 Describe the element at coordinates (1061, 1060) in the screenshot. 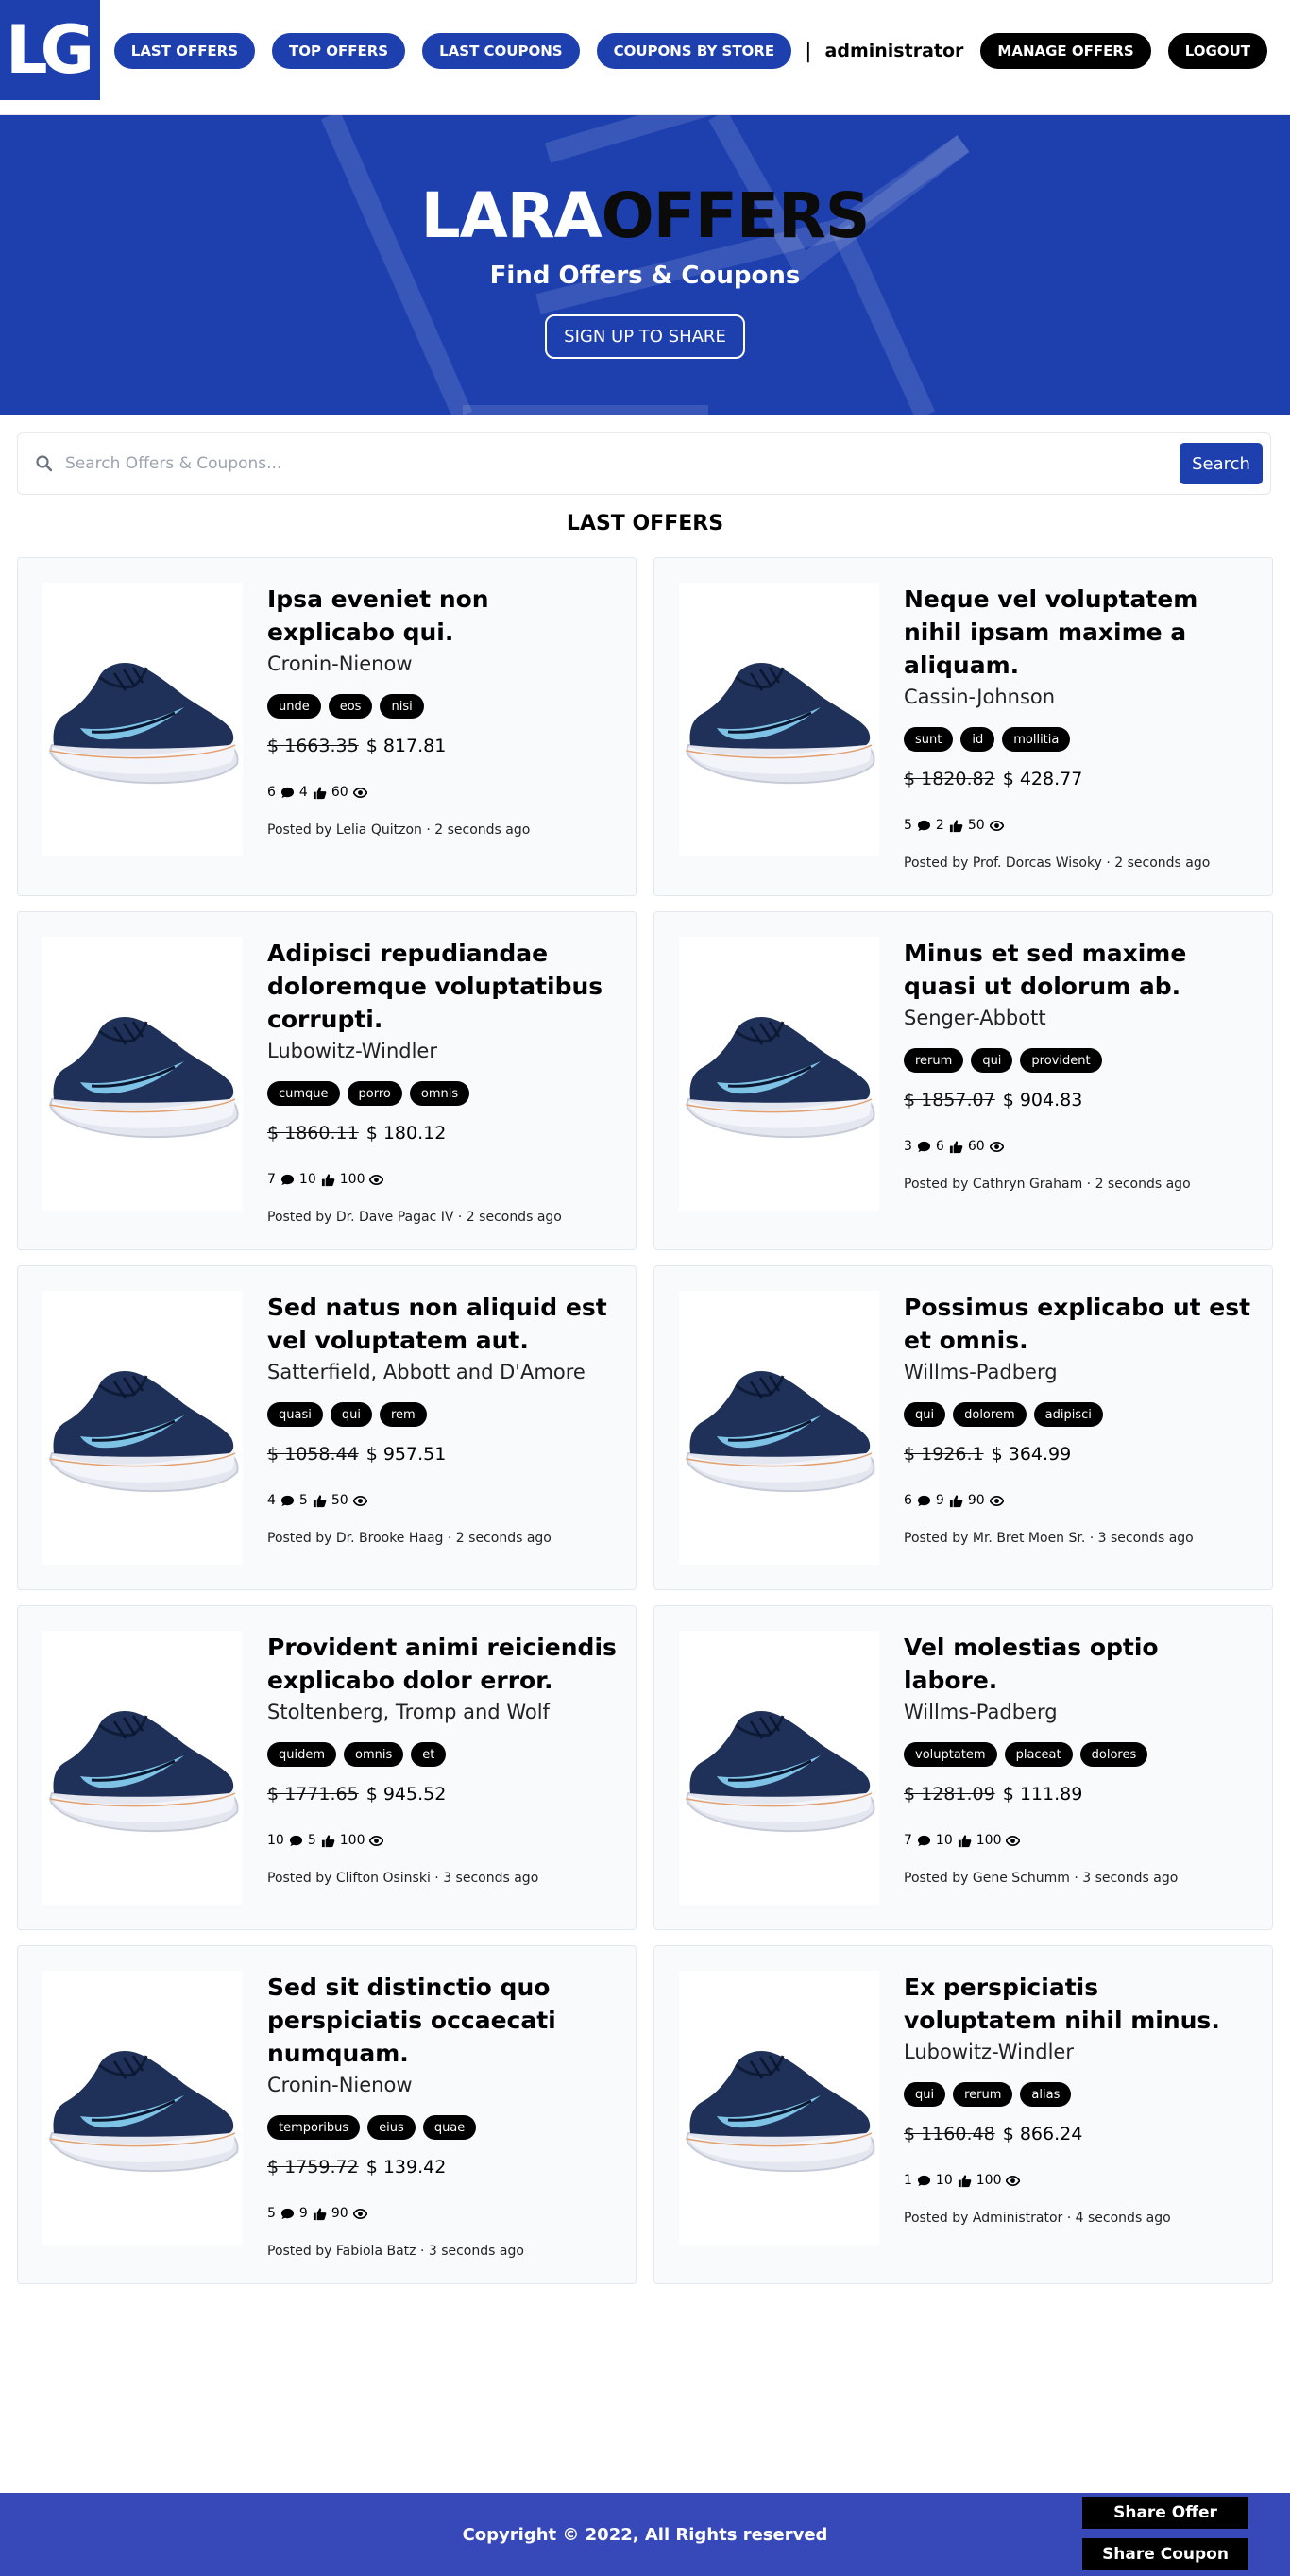

I see `tag-badge: provident` at that location.